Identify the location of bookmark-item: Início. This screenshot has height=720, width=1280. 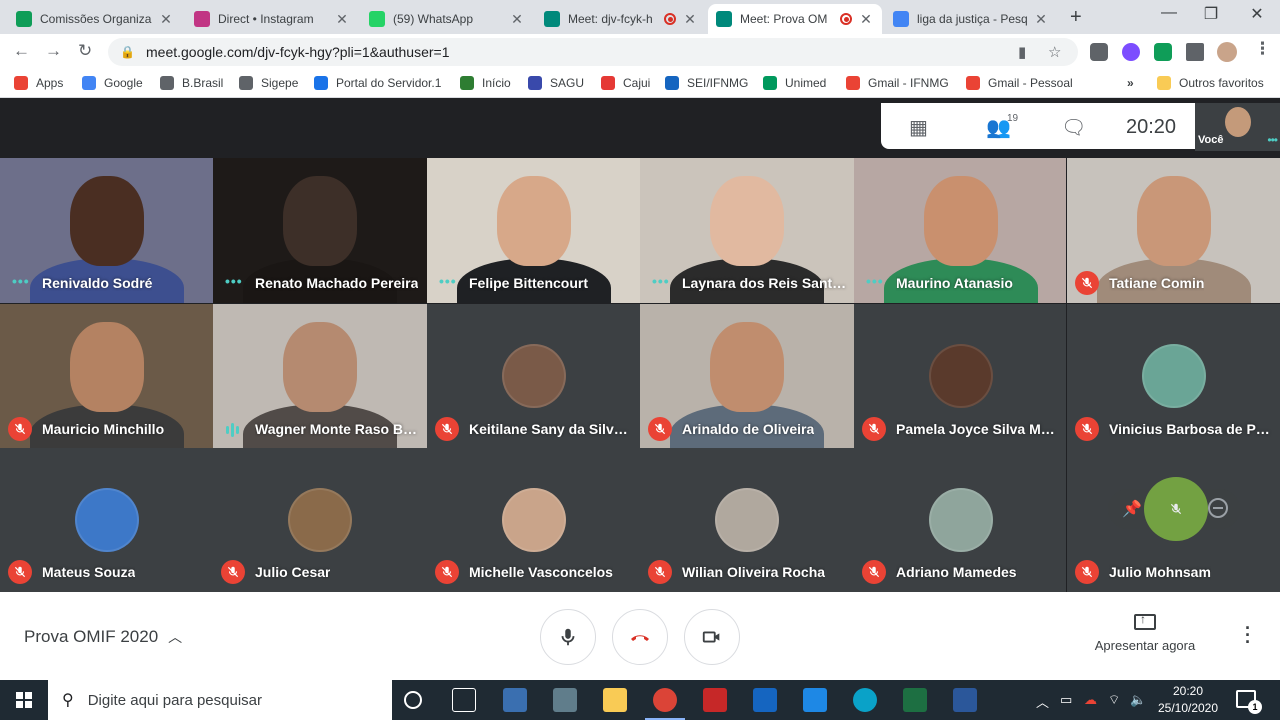
(485, 83).